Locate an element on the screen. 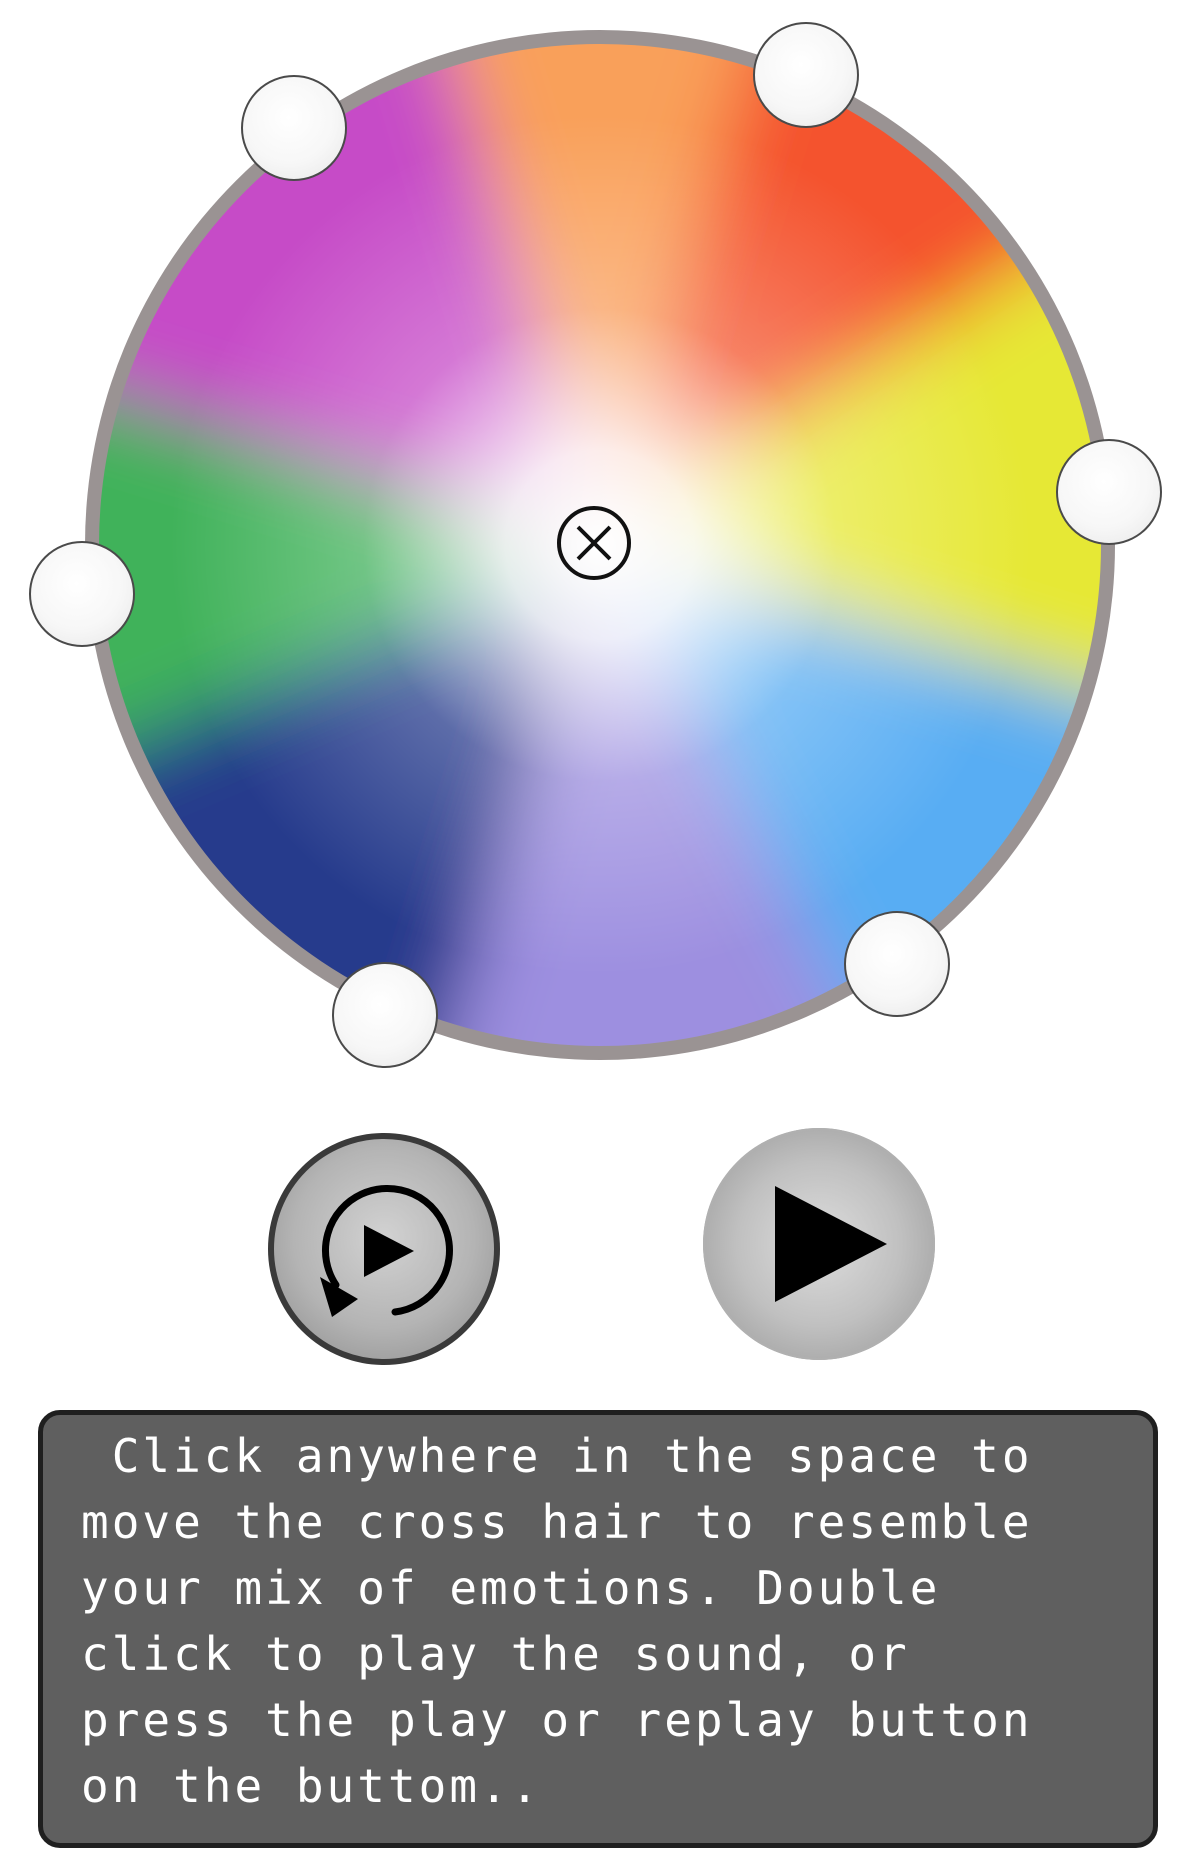 Image resolution: width=1200 pixels, height=1860 pixels. wheel-handle-green is located at coordinates (82, 594).